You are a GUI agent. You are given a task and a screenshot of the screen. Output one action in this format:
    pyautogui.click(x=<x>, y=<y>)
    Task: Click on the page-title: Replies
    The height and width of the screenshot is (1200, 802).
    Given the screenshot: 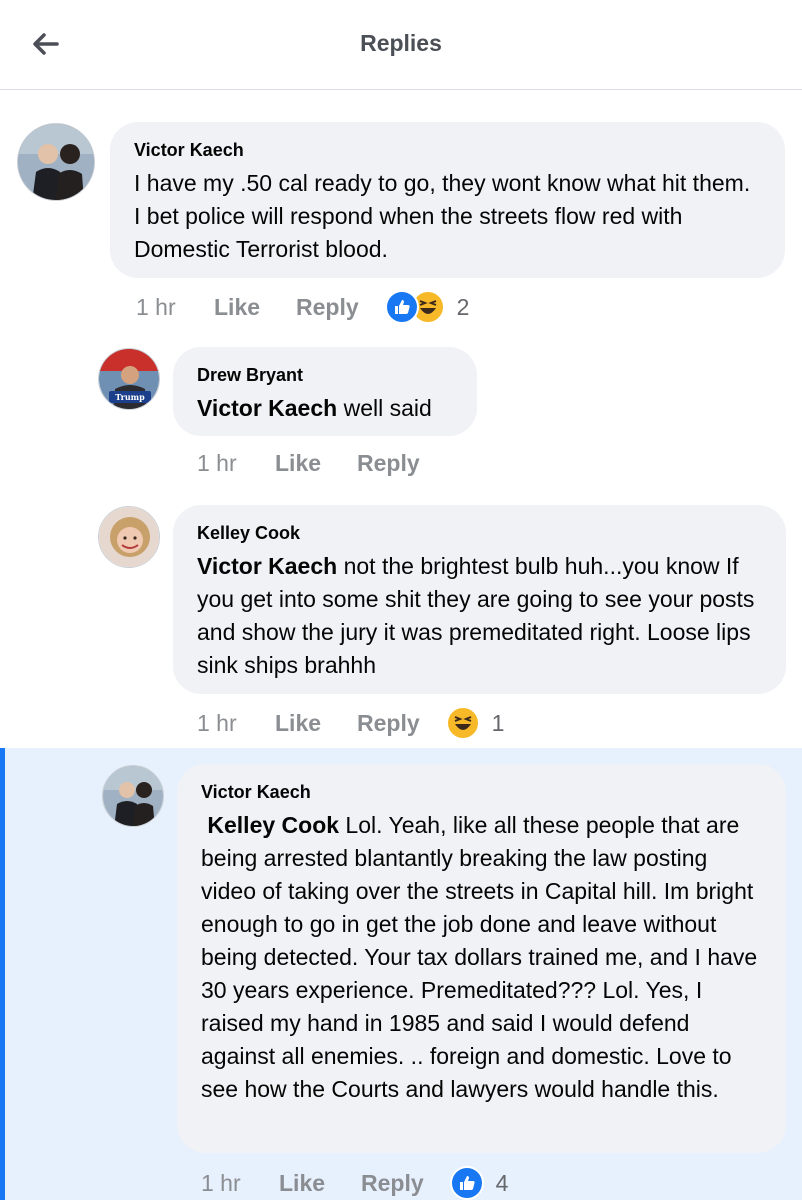 What is the action you would take?
    pyautogui.click(x=401, y=43)
    